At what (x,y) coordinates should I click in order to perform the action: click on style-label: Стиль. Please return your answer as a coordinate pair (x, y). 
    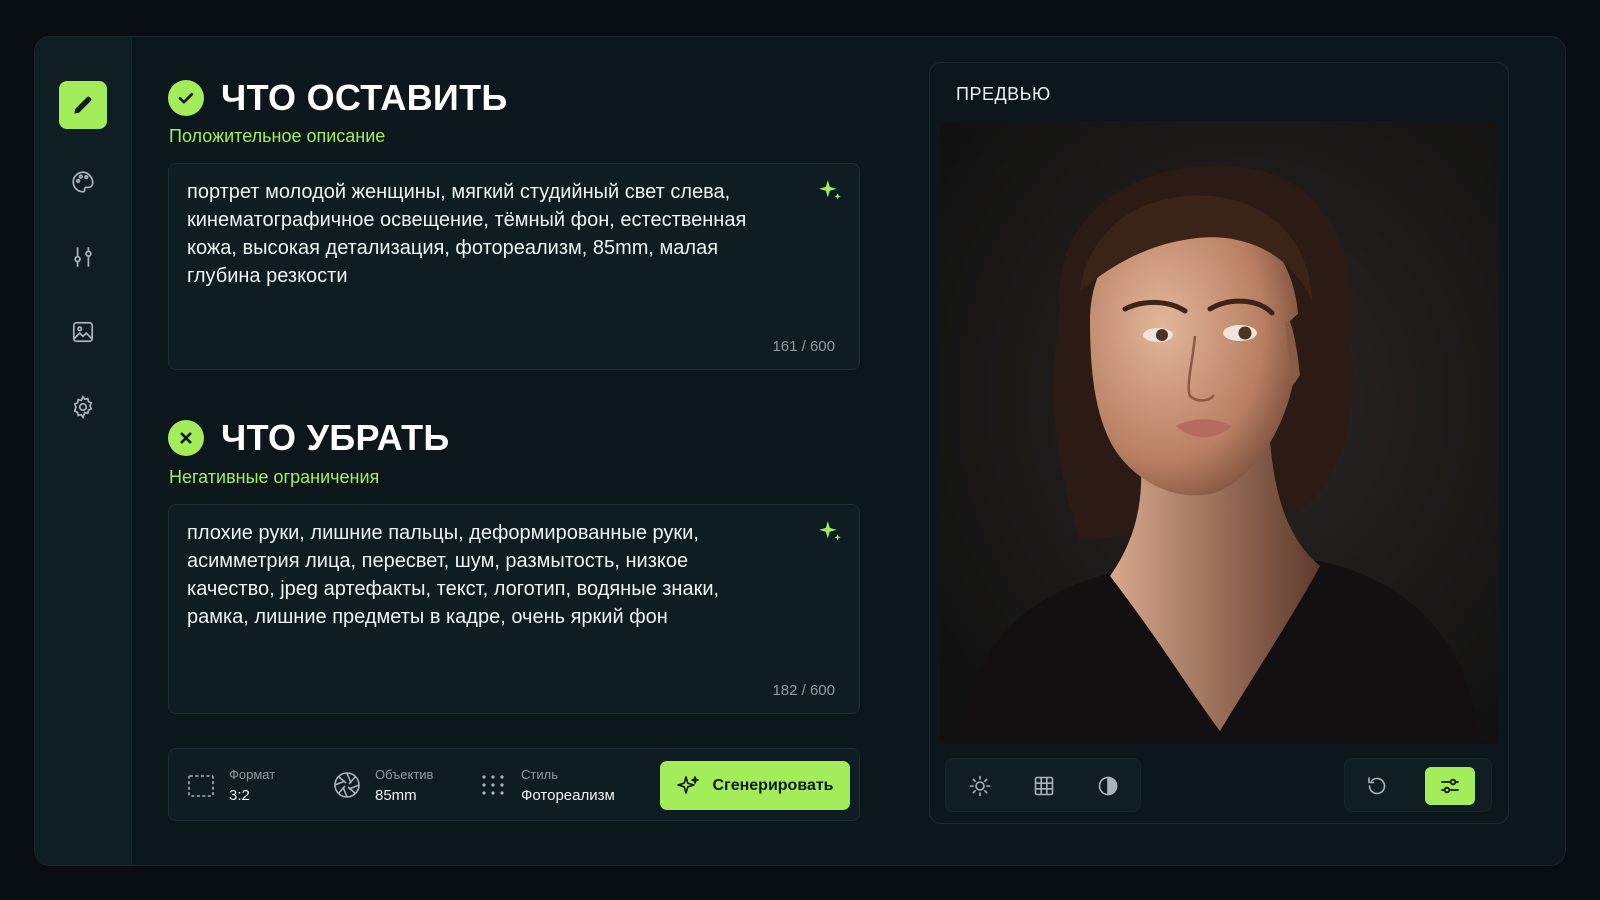
    Looking at the image, I should click on (539, 774).